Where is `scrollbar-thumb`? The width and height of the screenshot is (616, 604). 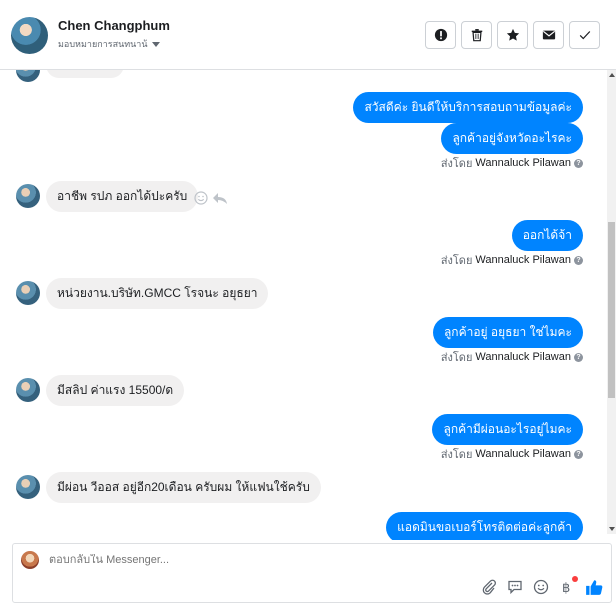 scrollbar-thumb is located at coordinates (611, 310).